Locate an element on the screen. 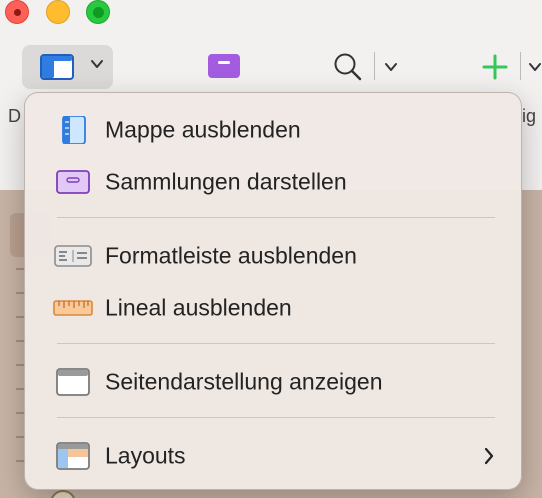  plus-icon is located at coordinates (495, 67).